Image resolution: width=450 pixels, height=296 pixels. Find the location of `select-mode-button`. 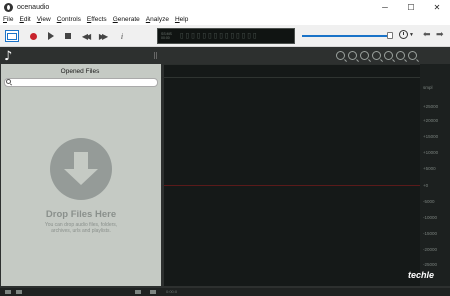

select-mode-button is located at coordinates (12, 36).